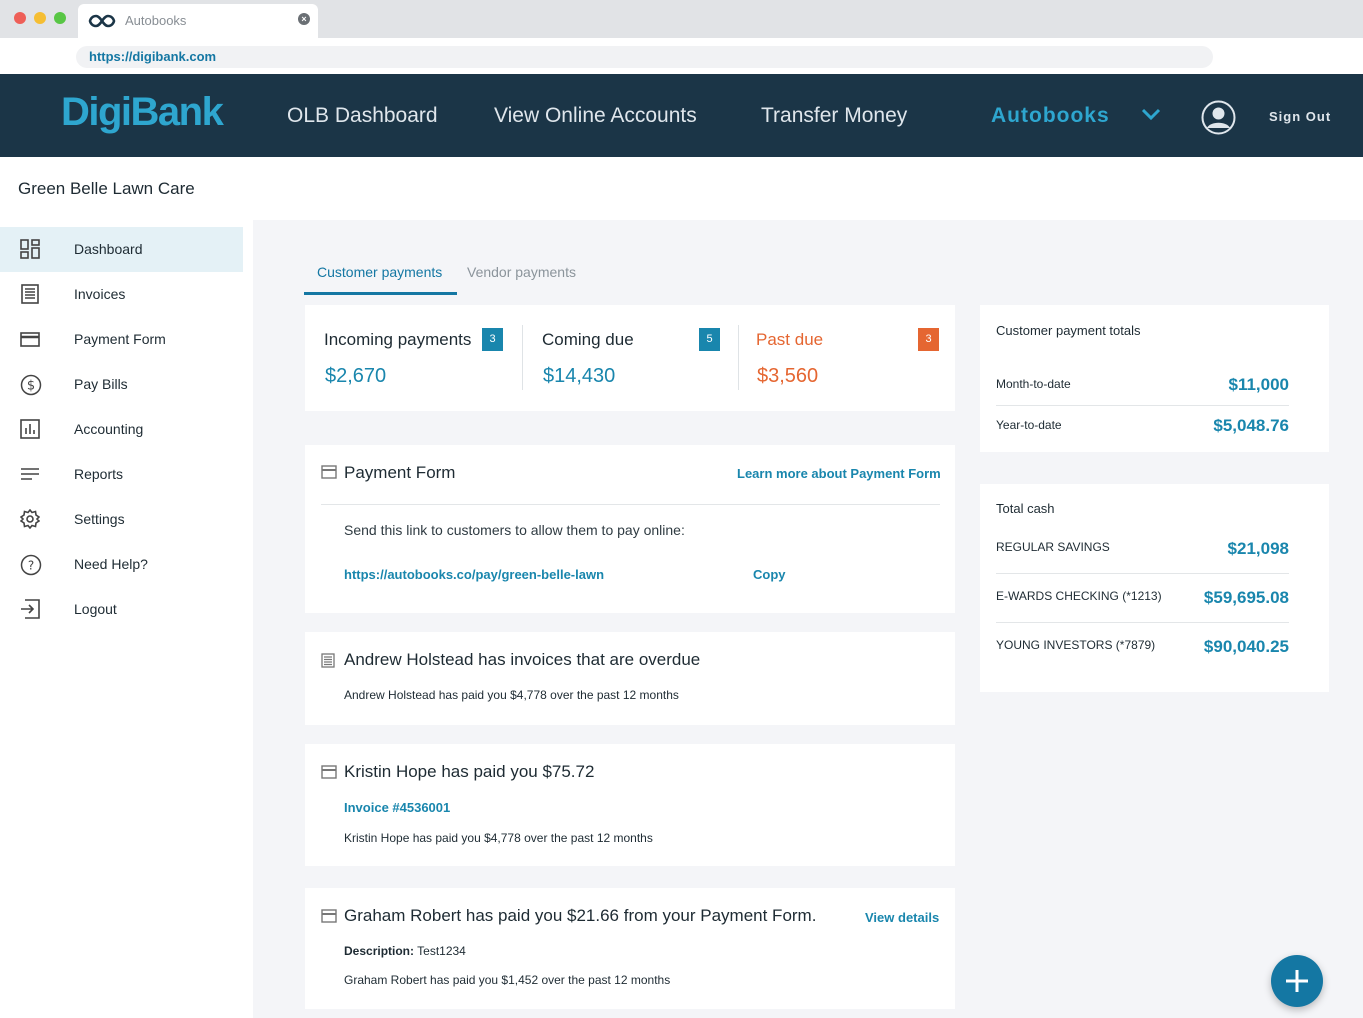 This screenshot has height=1018, width=1363. I want to click on address-bar-row: https://digibank.com, so click(681, 56).